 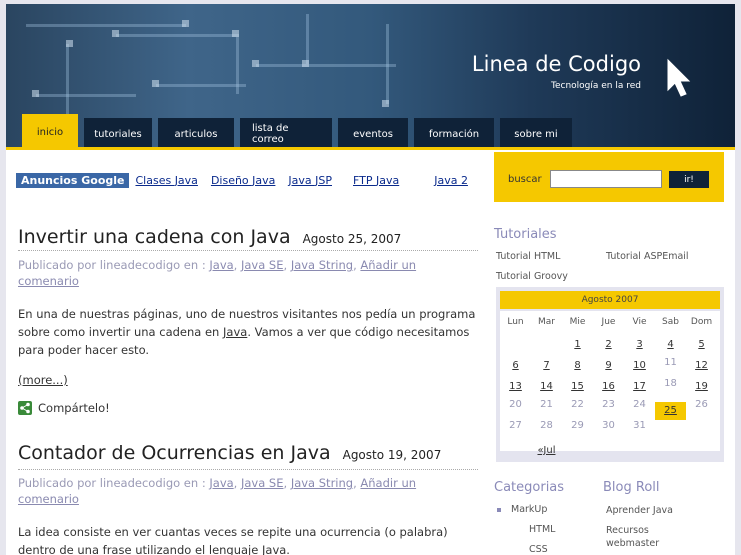 What do you see at coordinates (154, 237) in the screenshot?
I see `post-title-text: Invertir una cadena con Java` at bounding box center [154, 237].